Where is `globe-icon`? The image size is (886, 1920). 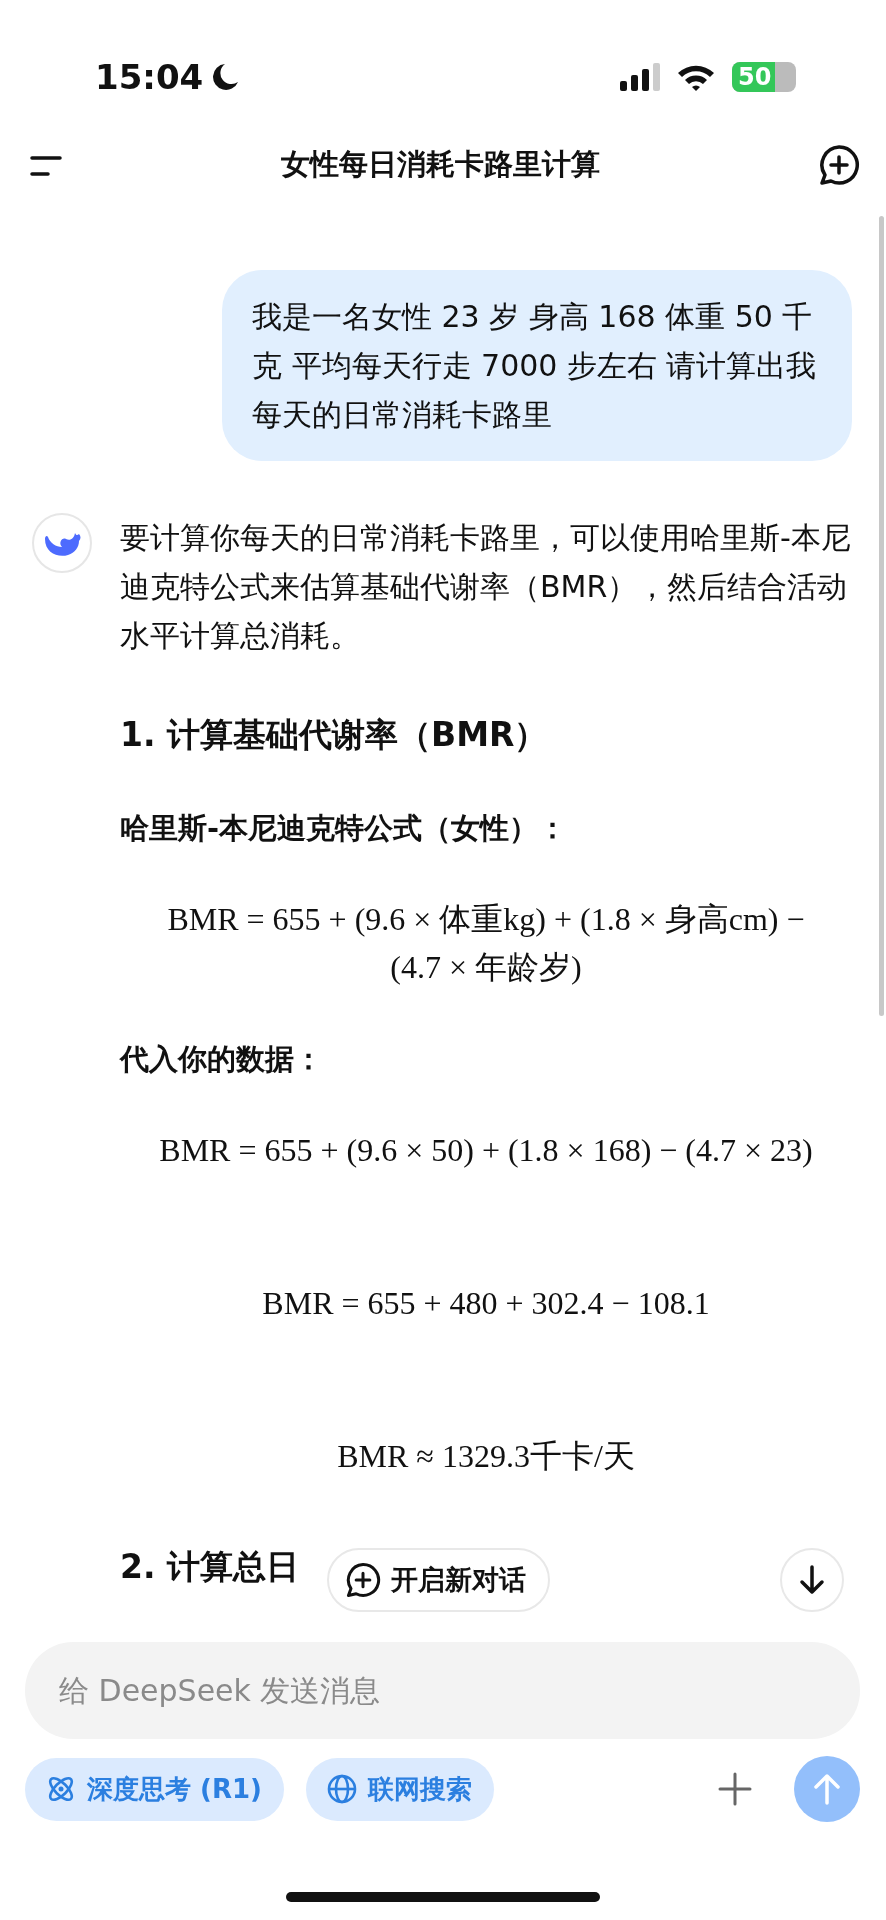 globe-icon is located at coordinates (341, 1789).